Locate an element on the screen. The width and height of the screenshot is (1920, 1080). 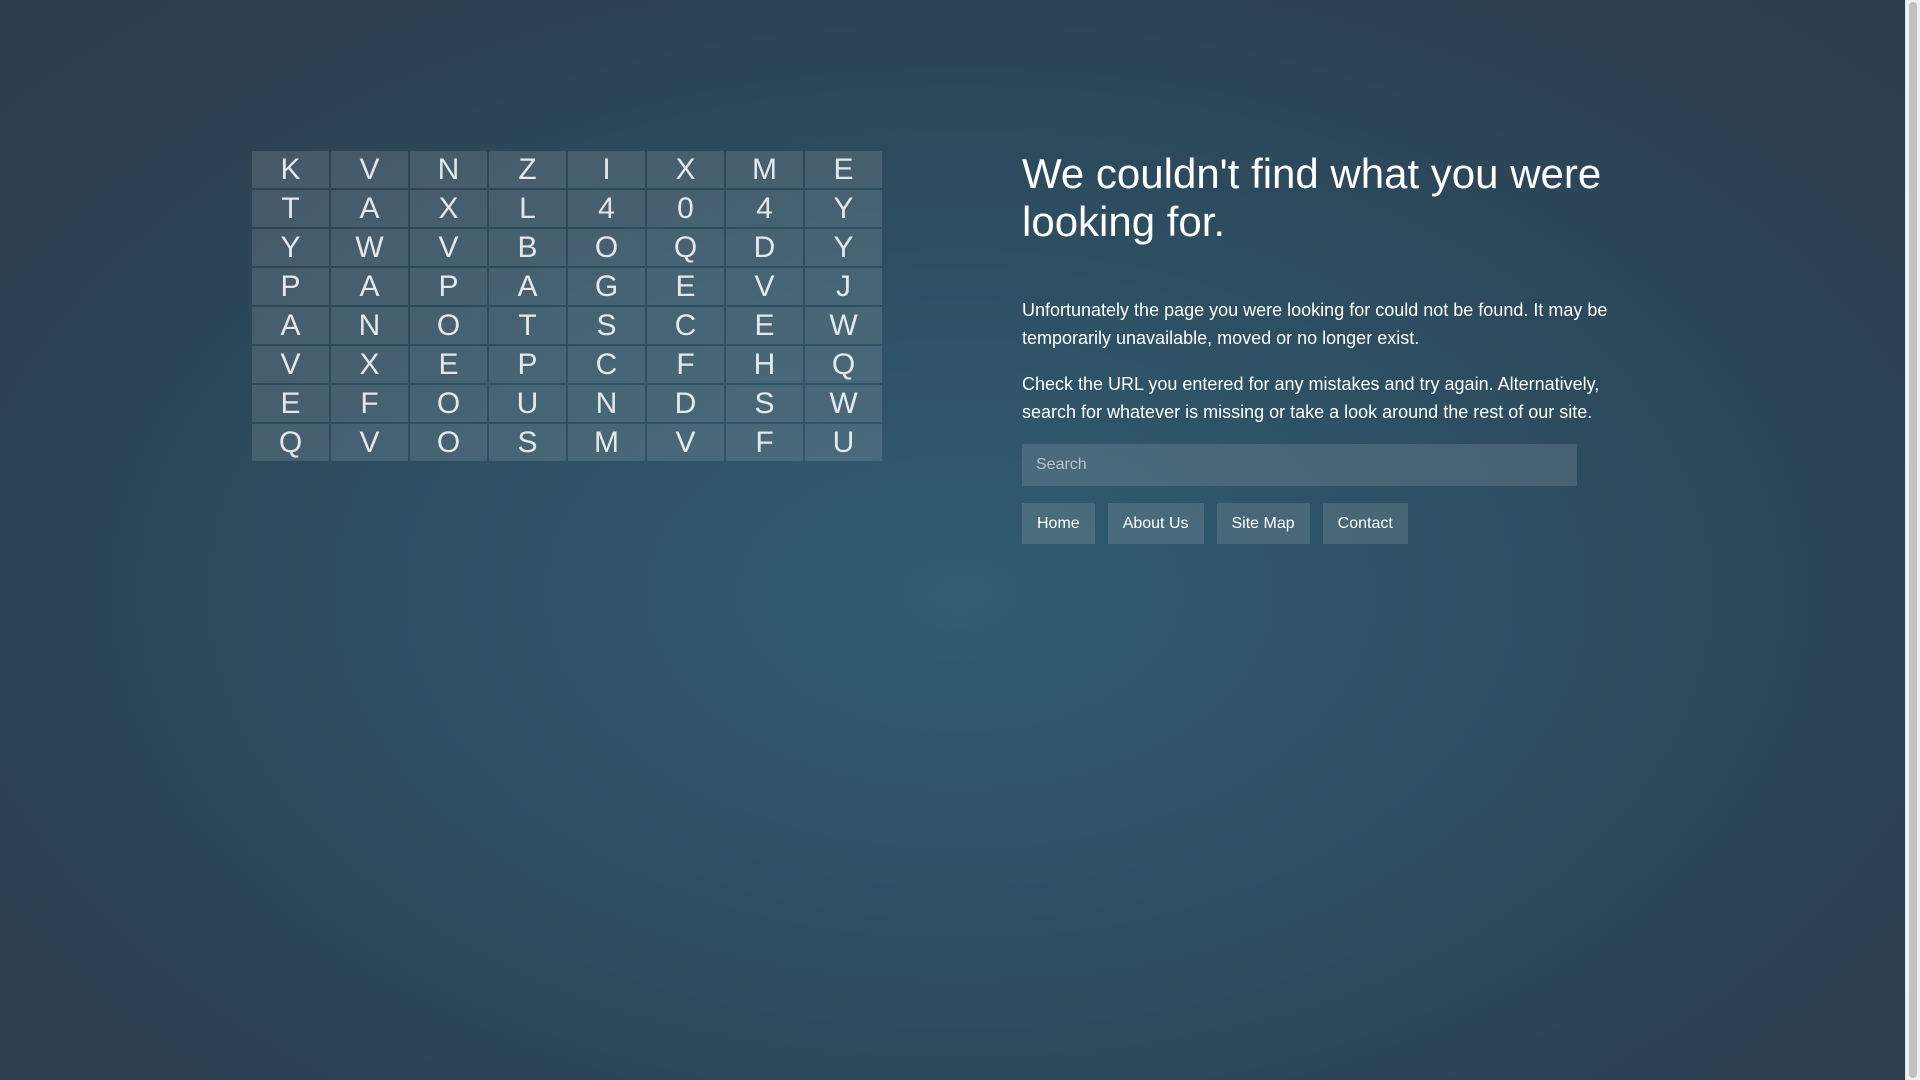
contact-link: Contact is located at coordinates (1365, 523).